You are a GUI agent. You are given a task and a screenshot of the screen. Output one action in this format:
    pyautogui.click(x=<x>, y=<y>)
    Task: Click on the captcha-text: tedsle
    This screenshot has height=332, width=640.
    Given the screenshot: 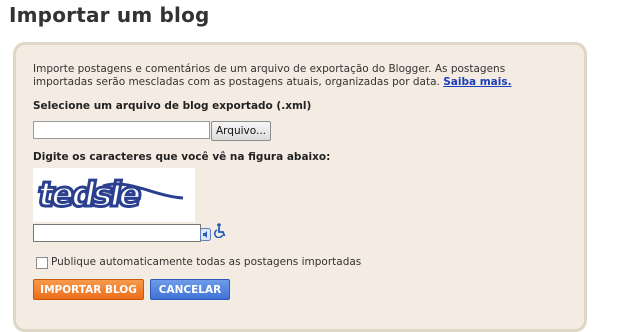 What is the action you would take?
    pyautogui.click(x=89, y=195)
    